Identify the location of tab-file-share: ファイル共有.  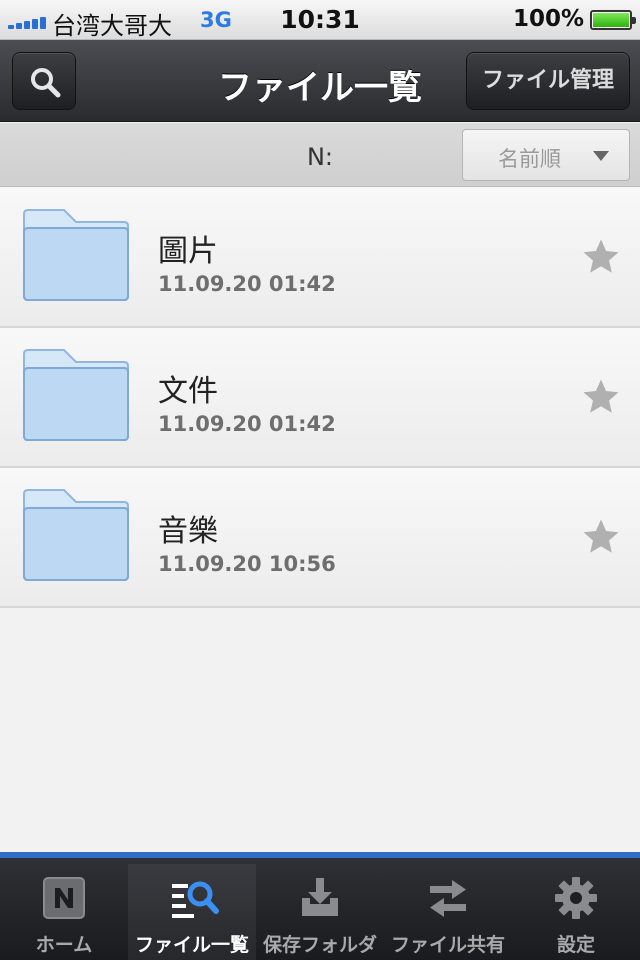
(448, 912).